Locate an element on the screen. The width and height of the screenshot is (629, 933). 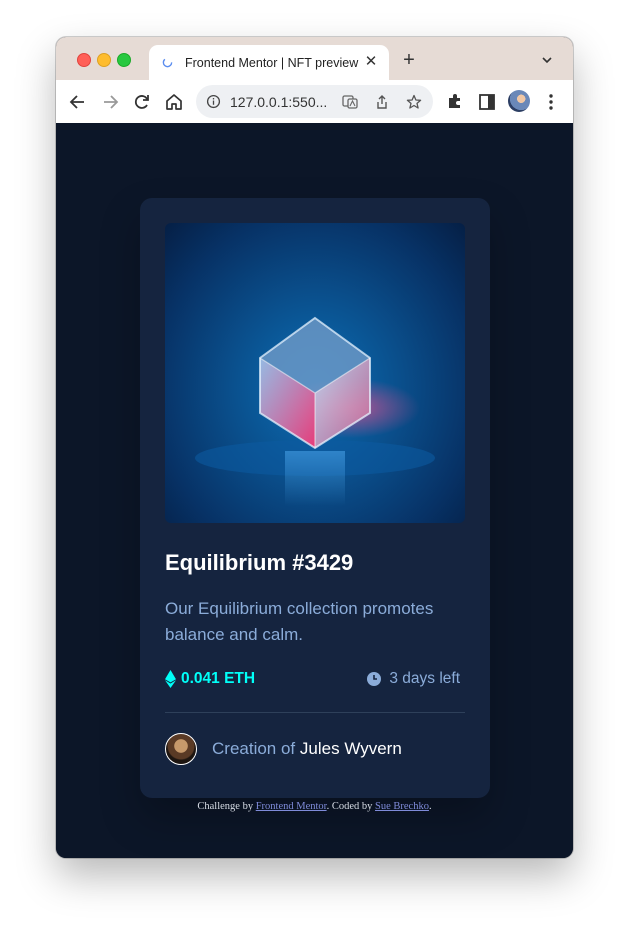
zoom-window-button is located at coordinates (124, 60).